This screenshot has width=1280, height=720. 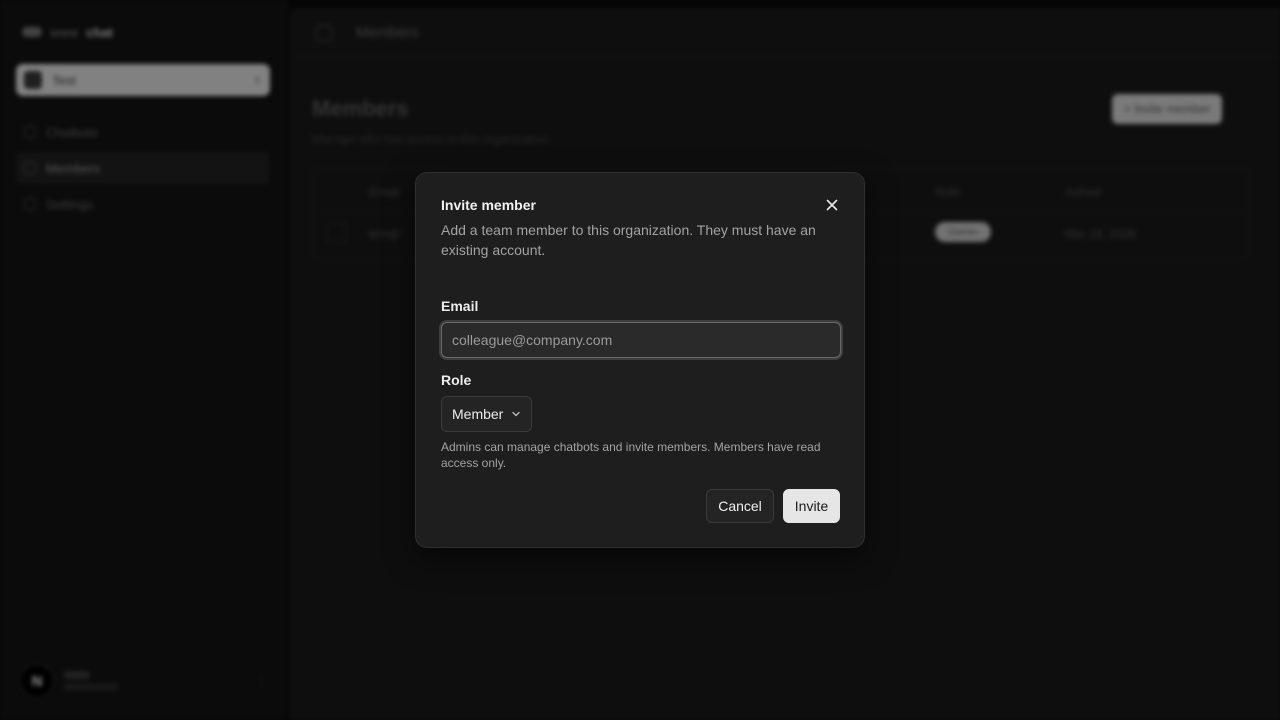 What do you see at coordinates (460, 306) in the screenshot?
I see `email-label: Email` at bounding box center [460, 306].